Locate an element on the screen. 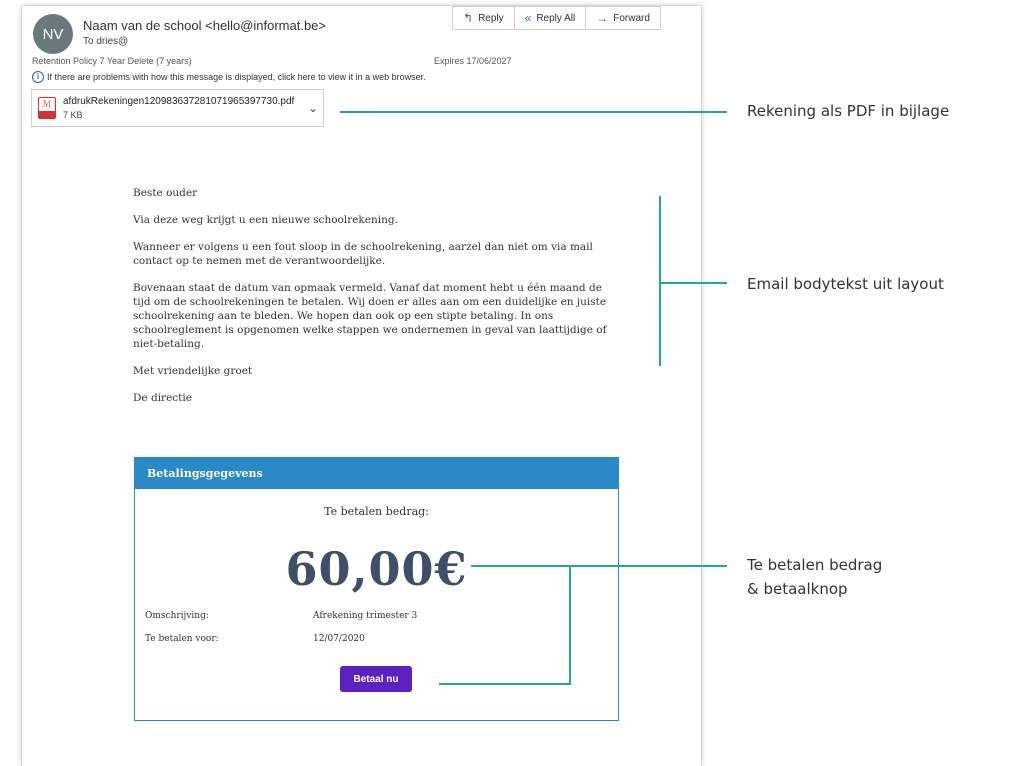  reply-all-icon: « is located at coordinates (528, 18).